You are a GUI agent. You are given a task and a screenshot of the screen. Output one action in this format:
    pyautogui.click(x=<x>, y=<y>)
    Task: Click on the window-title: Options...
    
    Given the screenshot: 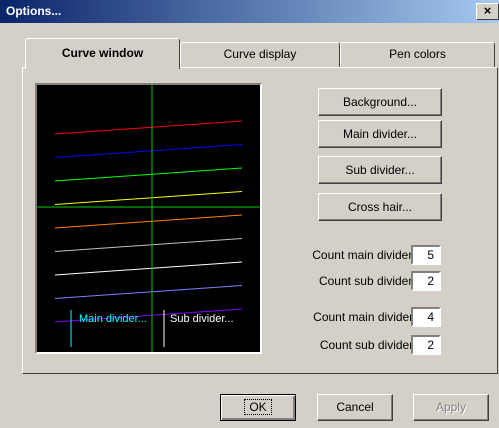 What is the action you would take?
    pyautogui.click(x=34, y=11)
    